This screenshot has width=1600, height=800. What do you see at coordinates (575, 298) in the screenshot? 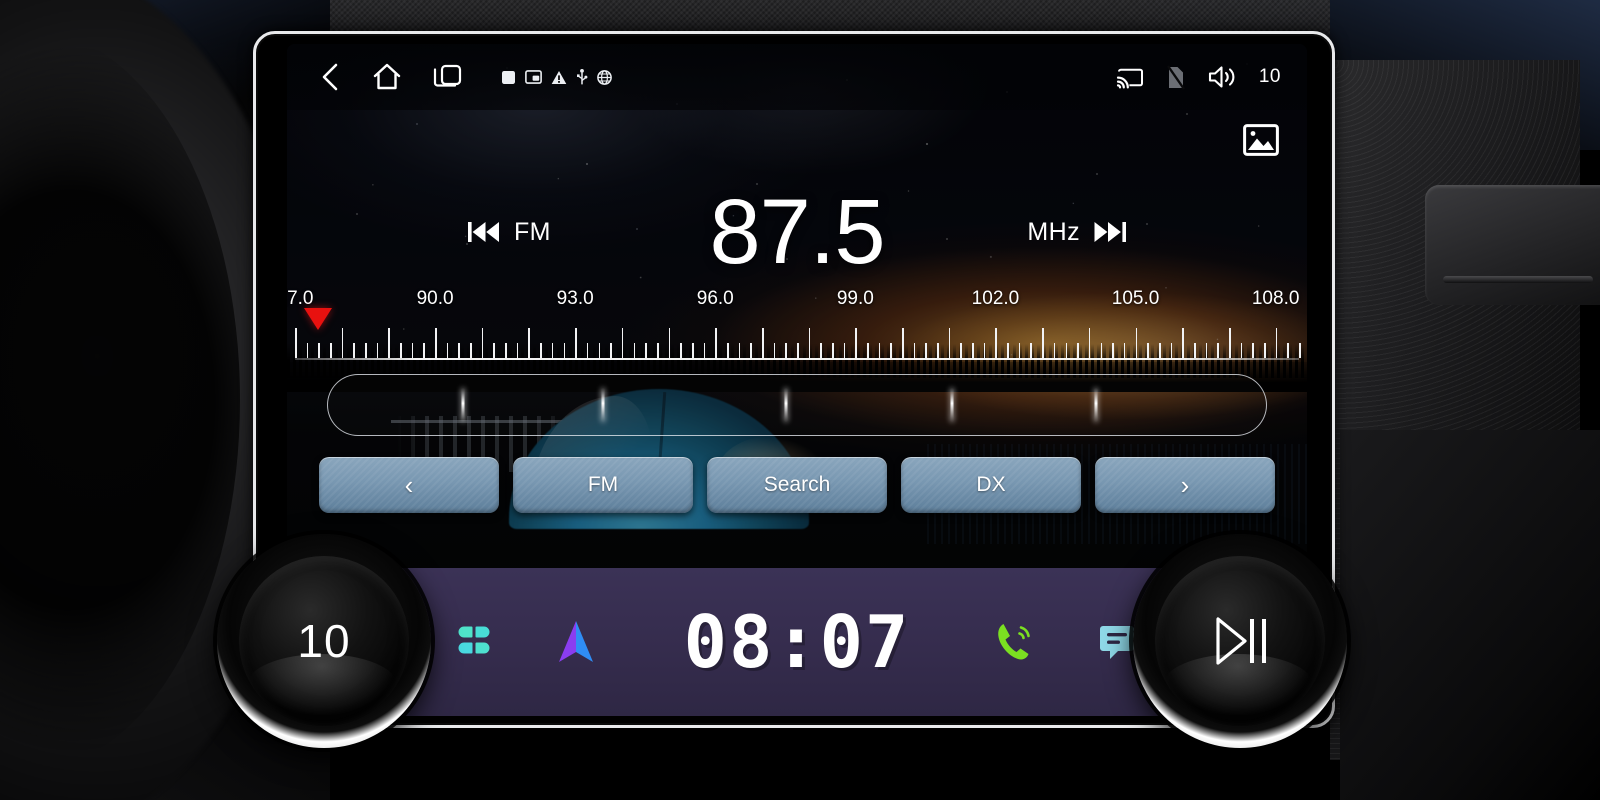
I see `dial-label: 93.0` at bounding box center [575, 298].